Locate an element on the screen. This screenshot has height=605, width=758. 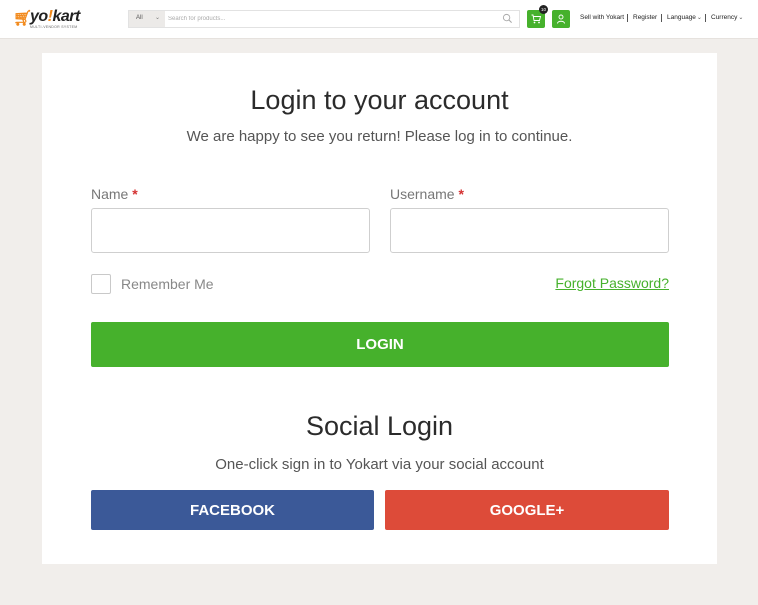
name-field is located at coordinates (230, 230).